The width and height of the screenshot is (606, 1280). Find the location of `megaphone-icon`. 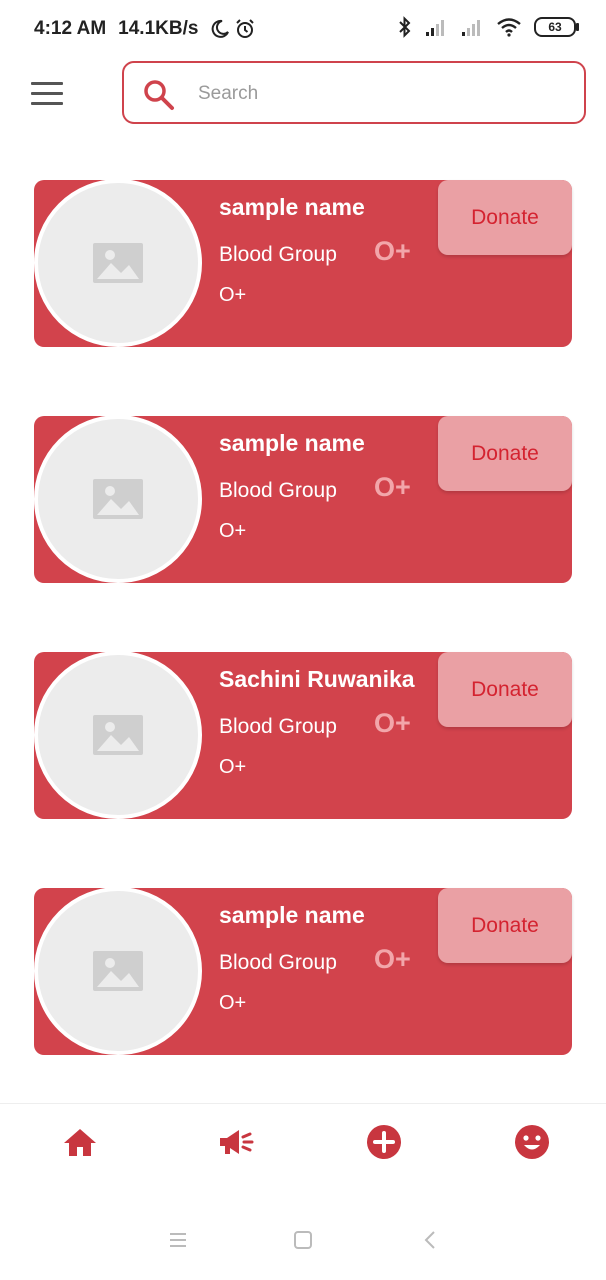

megaphone-icon is located at coordinates (237, 1142).